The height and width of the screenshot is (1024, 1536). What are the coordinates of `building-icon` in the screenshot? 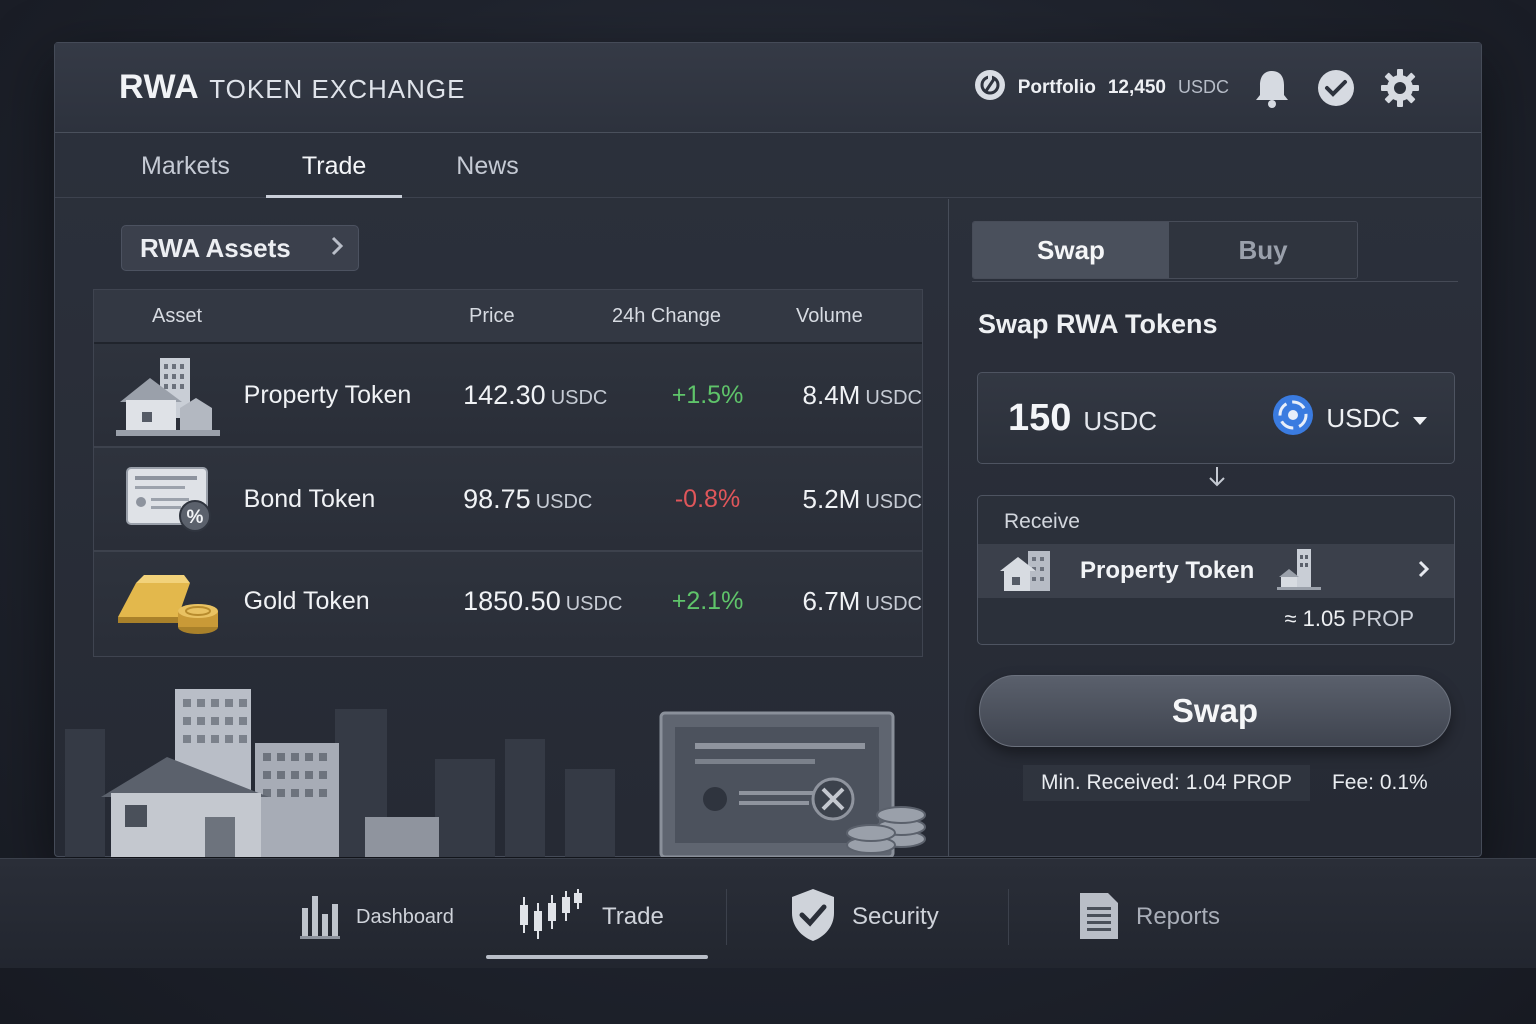 It's located at (1299, 571).